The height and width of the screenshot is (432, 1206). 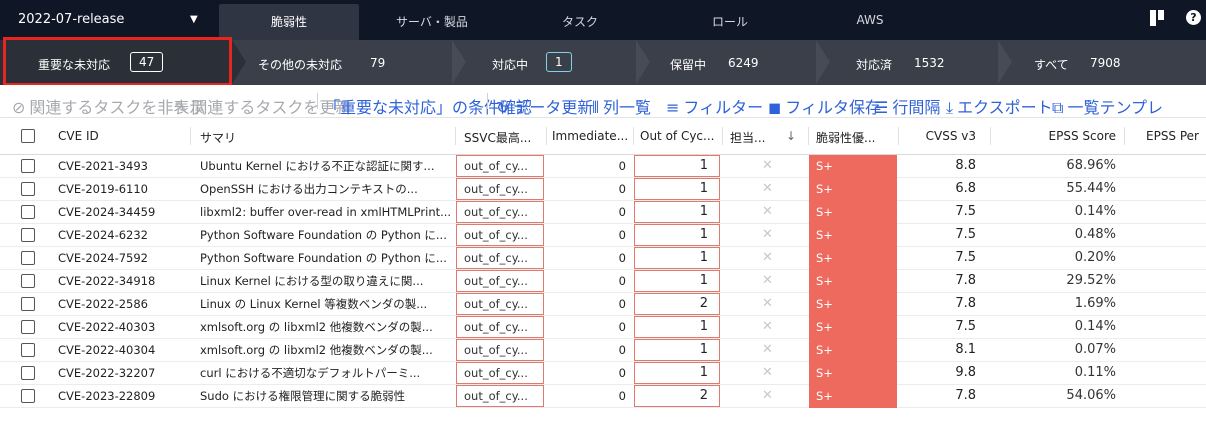 I want to click on segment-count: 7908, so click(x=1105, y=63).